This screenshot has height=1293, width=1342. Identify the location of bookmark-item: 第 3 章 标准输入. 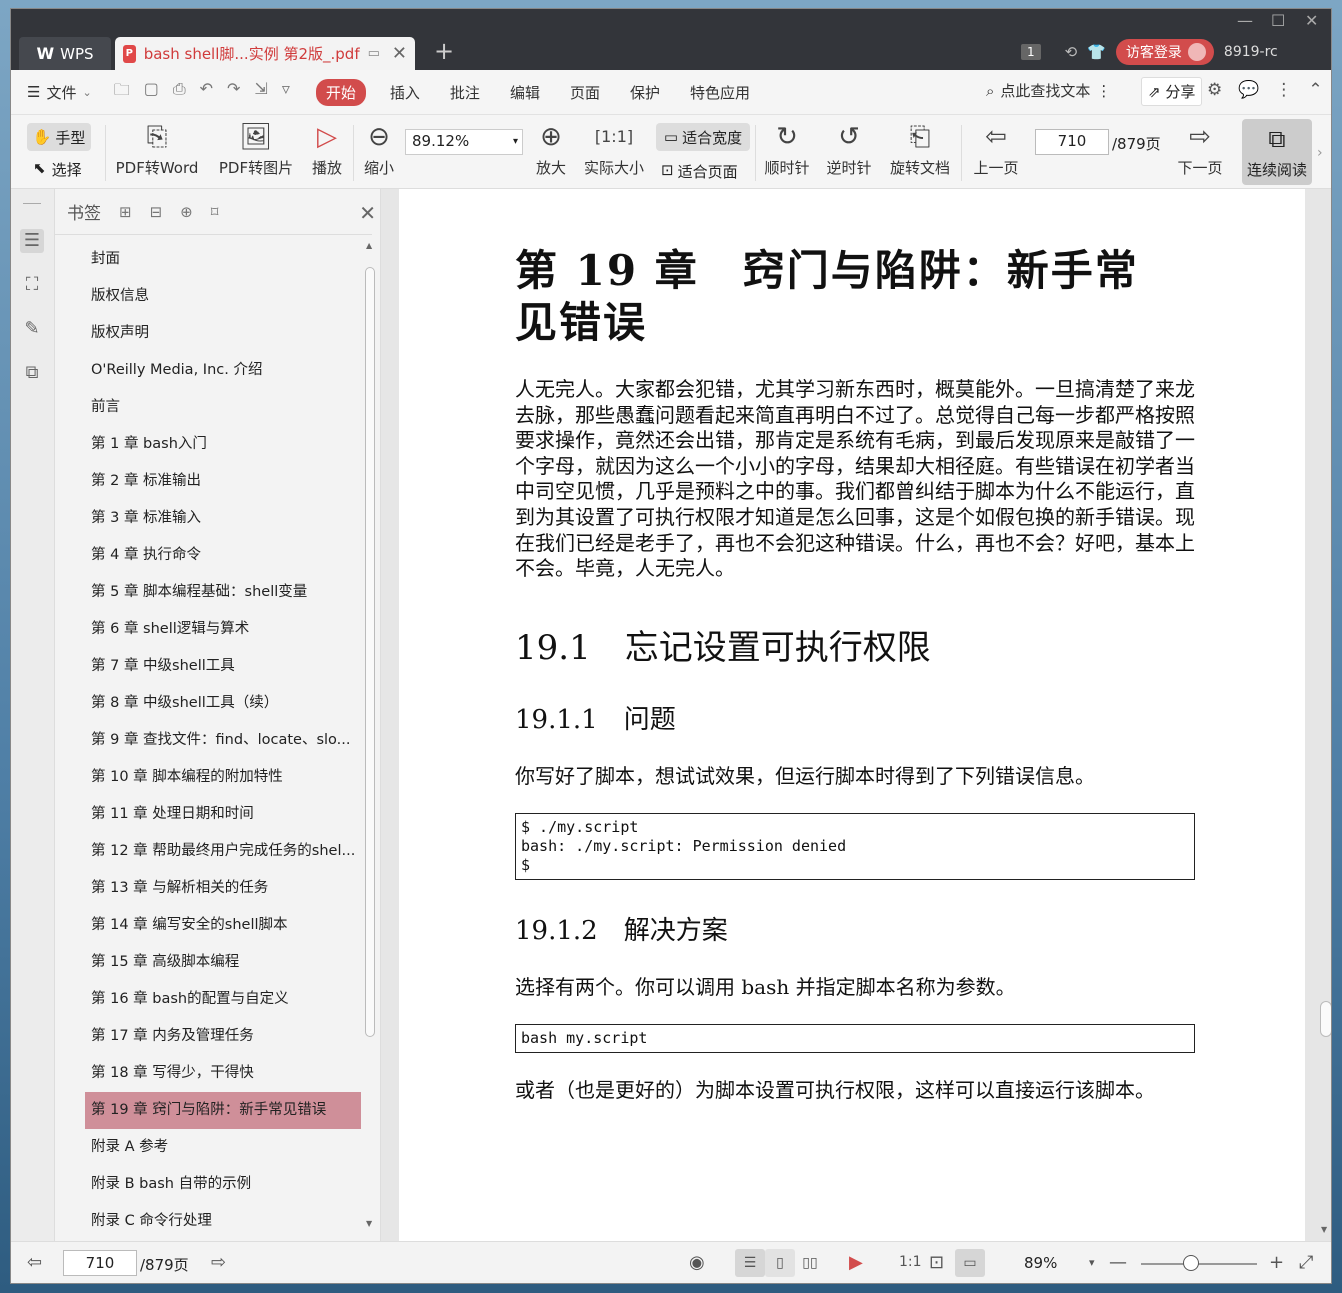
(223, 518).